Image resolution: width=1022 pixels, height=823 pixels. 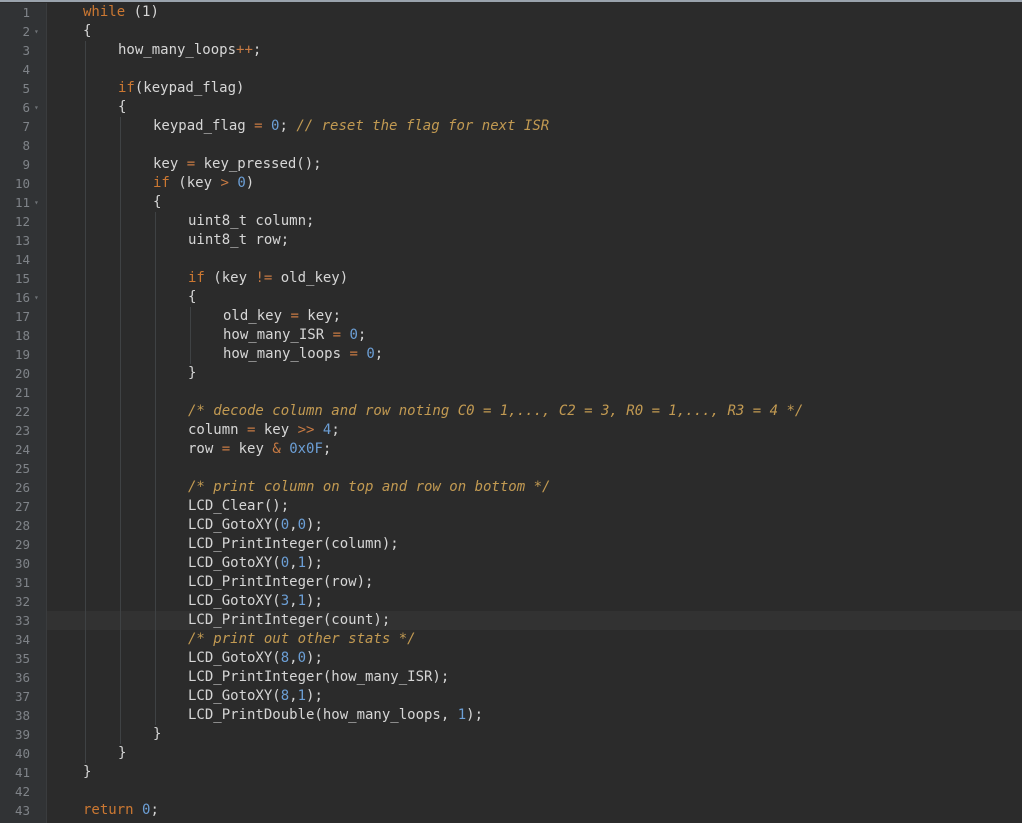 I want to click on code-line: LCD_GotoXY(0,1);, so click(x=534, y=563).